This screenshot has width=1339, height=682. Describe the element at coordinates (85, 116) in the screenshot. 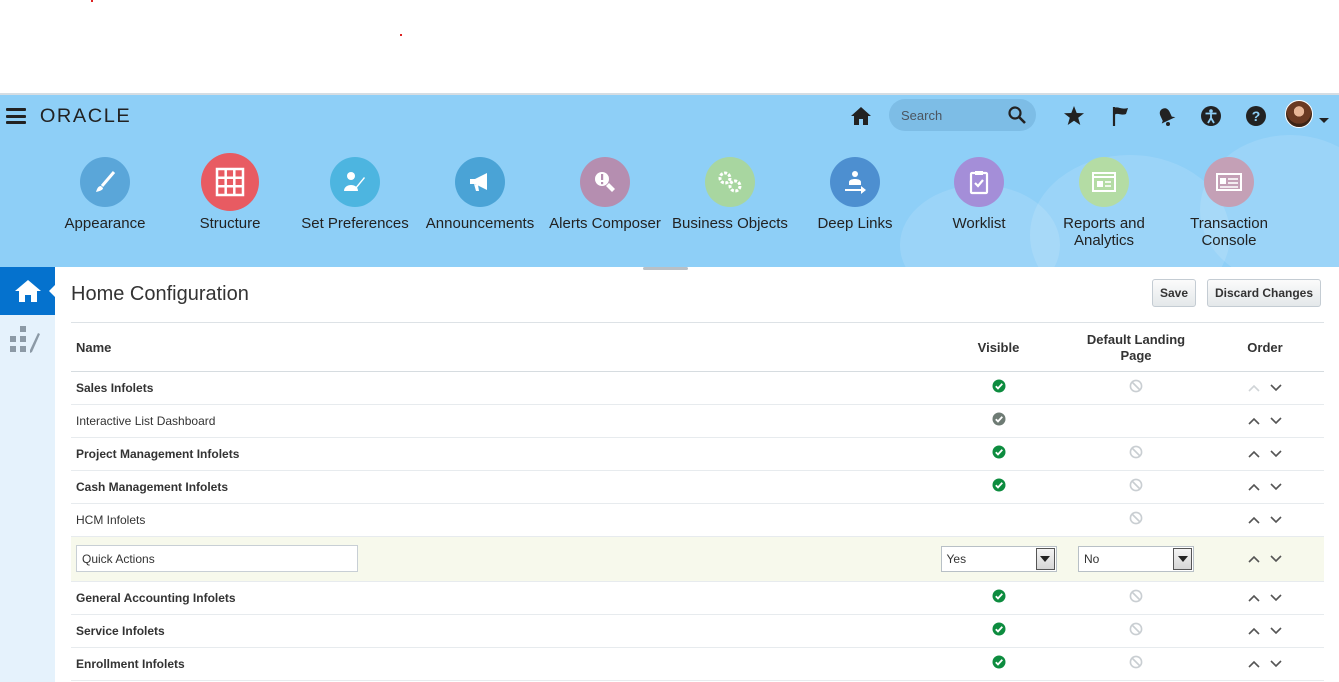

I see `oracle-logo: ORACLE` at that location.